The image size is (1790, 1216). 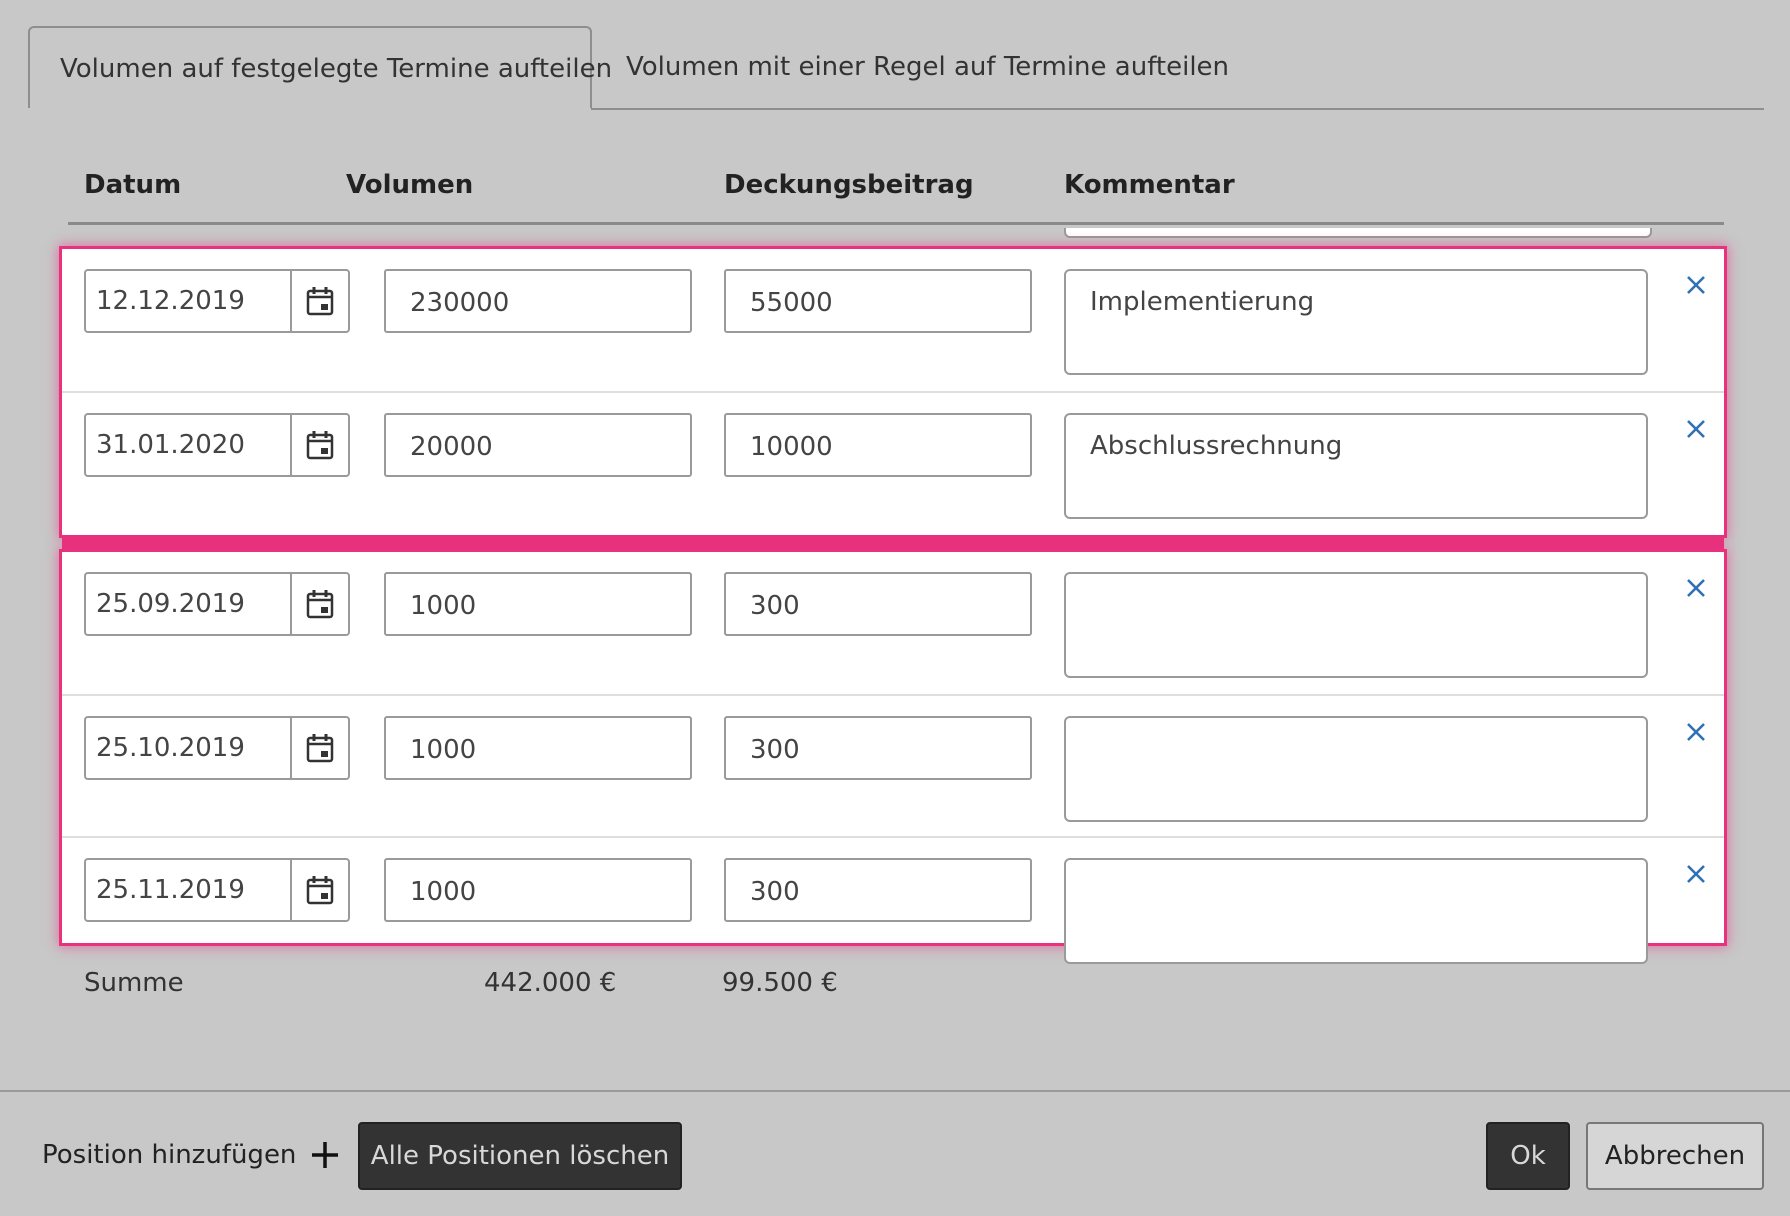 What do you see at coordinates (550, 983) in the screenshot?
I see `summary-volume: 442.000 €` at bounding box center [550, 983].